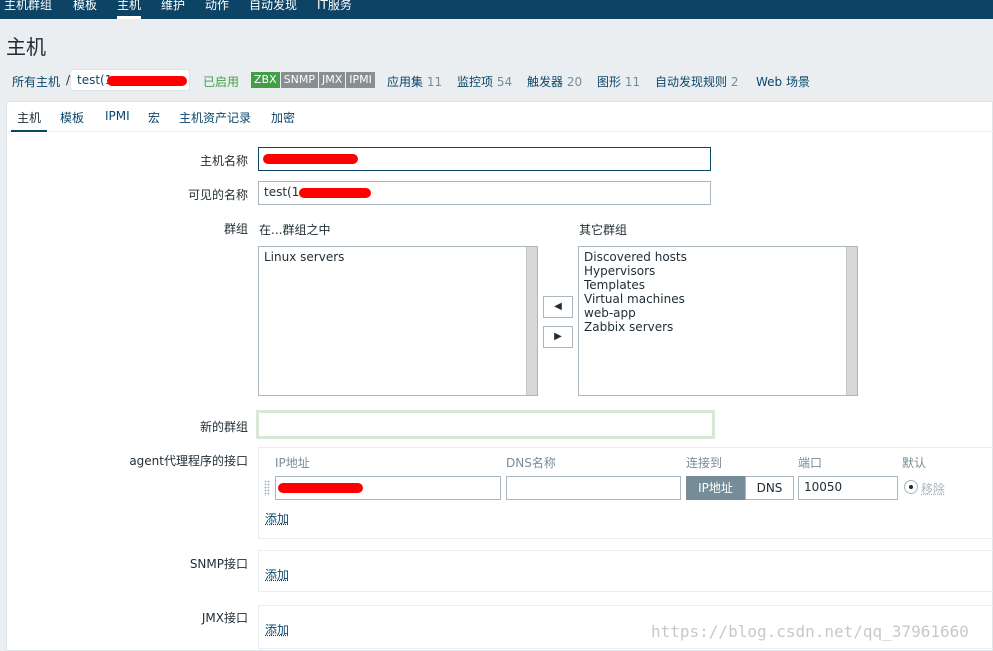  I want to click on arrow-right-icon: ▶, so click(558, 336).